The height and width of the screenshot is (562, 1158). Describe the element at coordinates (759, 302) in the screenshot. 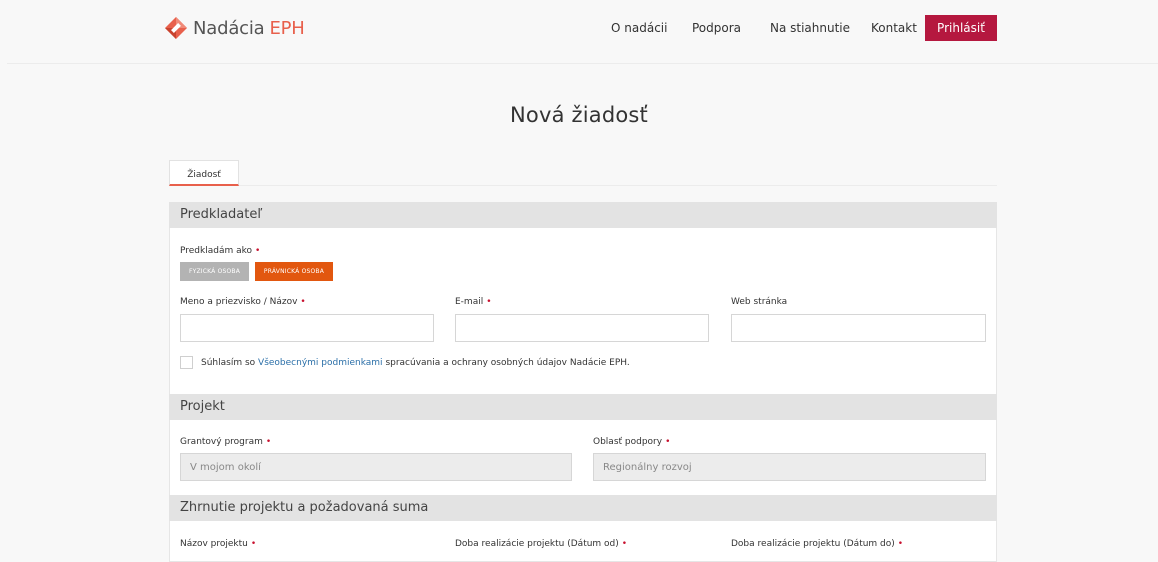

I see `web-label: Web stránka` at that location.